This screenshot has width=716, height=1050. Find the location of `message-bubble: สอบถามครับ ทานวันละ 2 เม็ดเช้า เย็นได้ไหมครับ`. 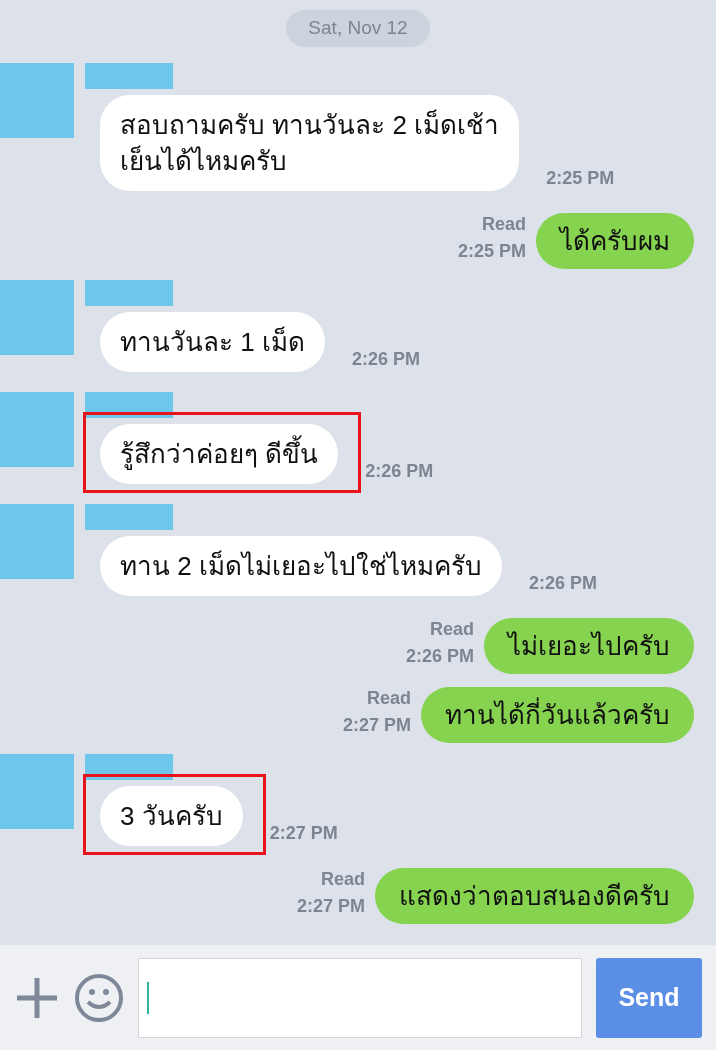

message-bubble: สอบถามครับ ทานวันละ 2 เม็ดเช้า เย็นได้ไหมครับ is located at coordinates (310, 142).